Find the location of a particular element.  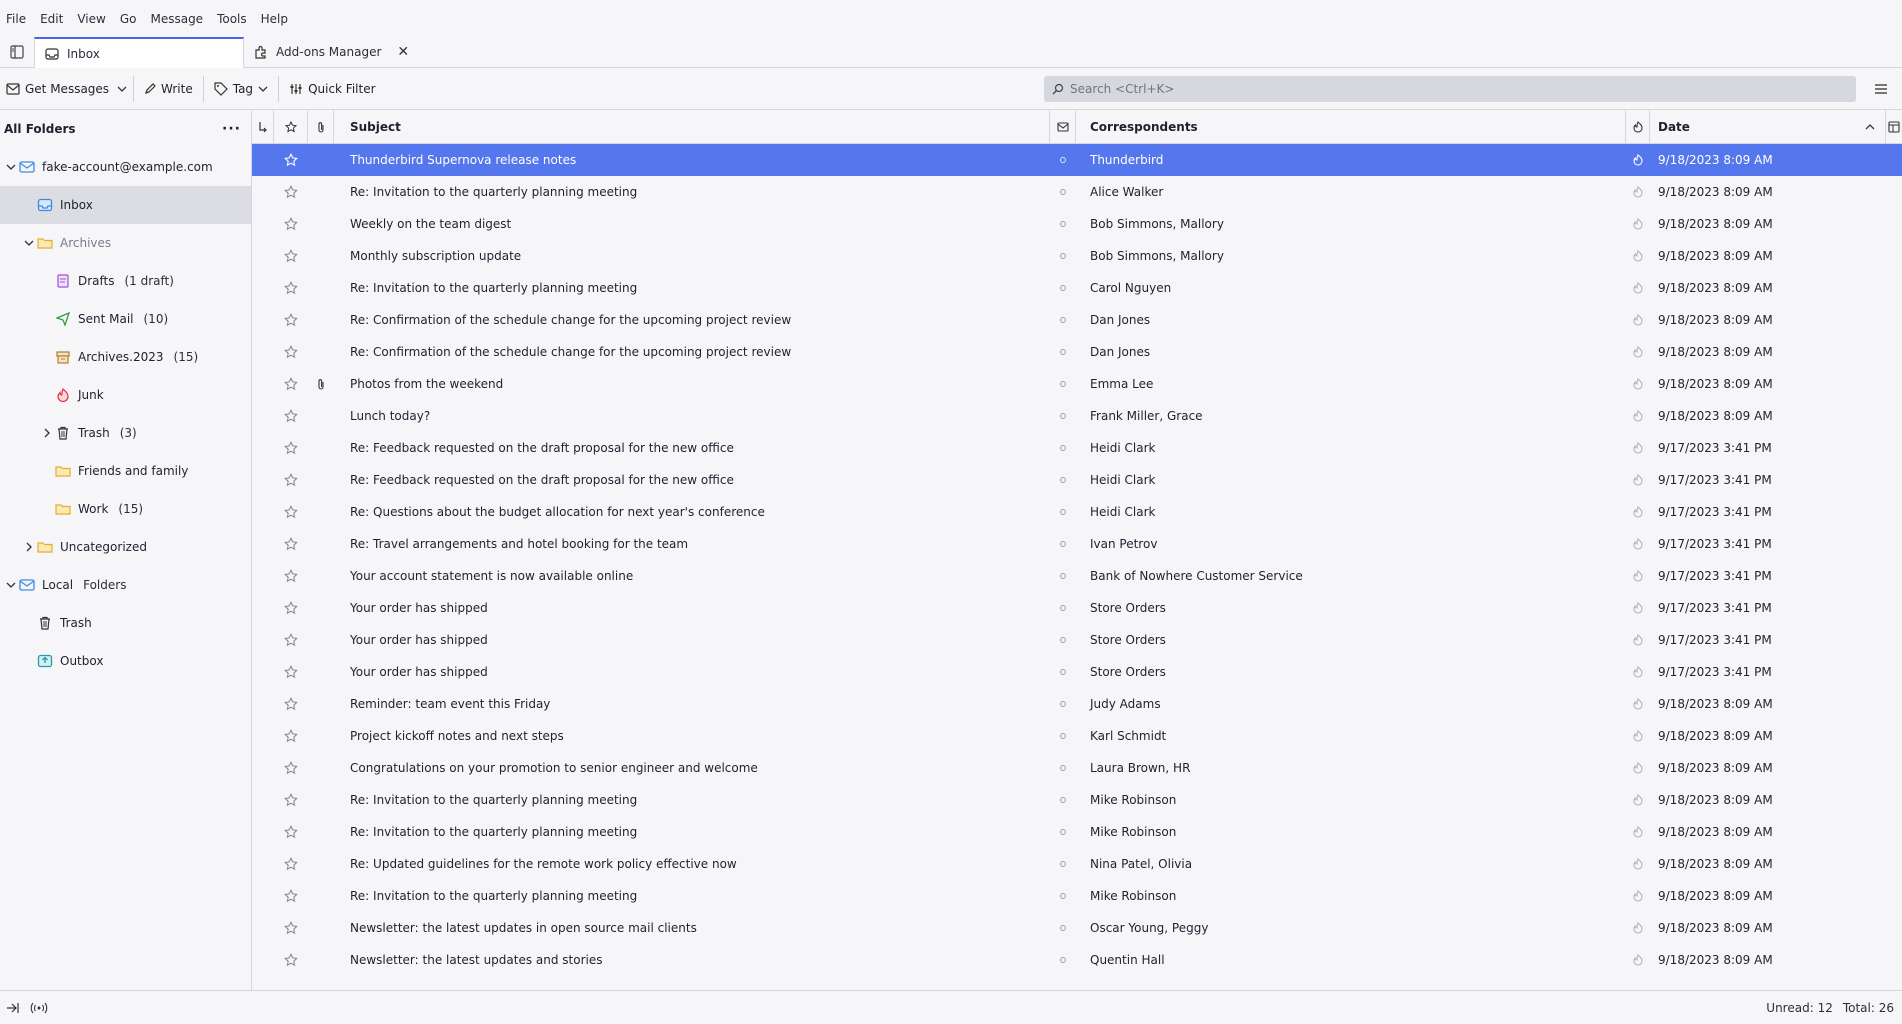

menu-message: Message is located at coordinates (176, 19).